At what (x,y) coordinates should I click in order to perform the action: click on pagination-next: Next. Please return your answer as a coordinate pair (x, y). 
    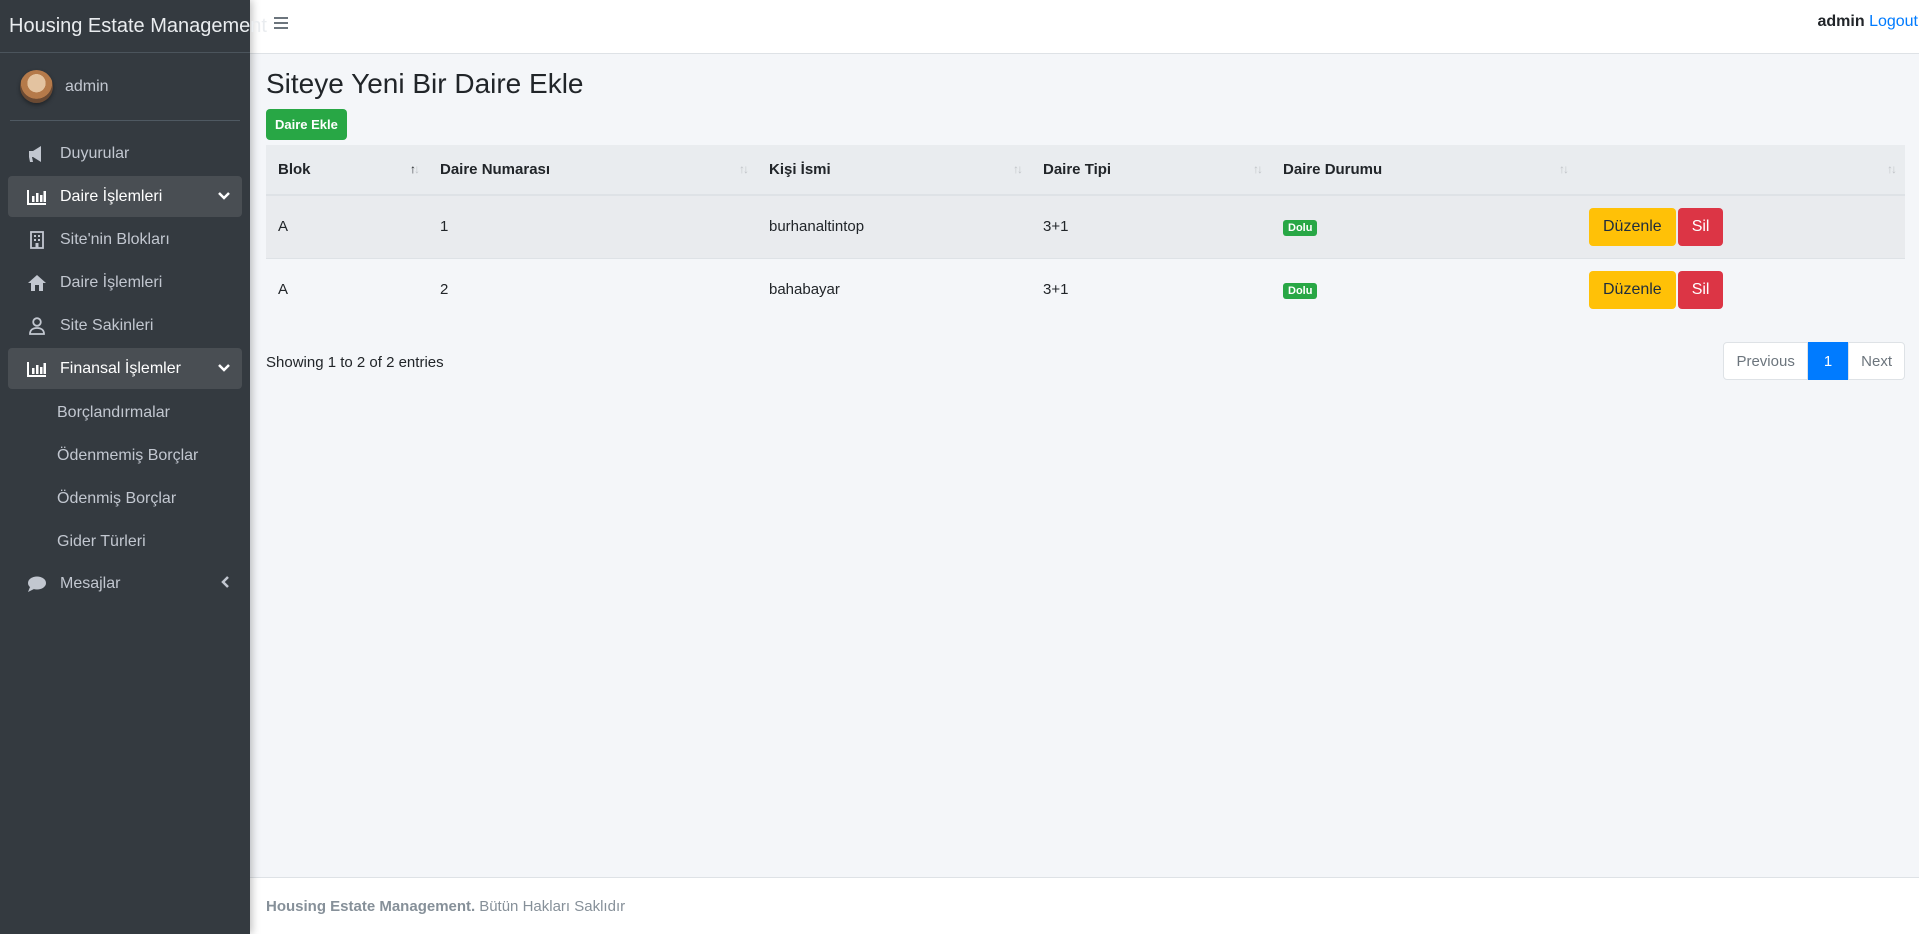
    Looking at the image, I should click on (1876, 361).